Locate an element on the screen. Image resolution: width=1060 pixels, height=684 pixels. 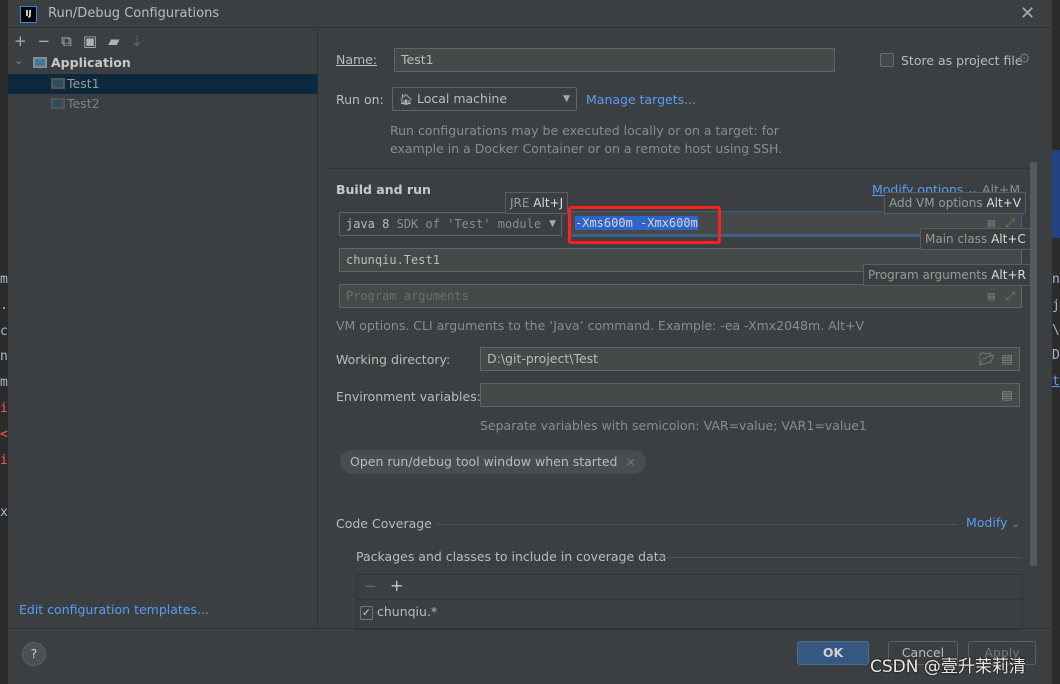
bg-char: . is located at coordinates (4, 305).